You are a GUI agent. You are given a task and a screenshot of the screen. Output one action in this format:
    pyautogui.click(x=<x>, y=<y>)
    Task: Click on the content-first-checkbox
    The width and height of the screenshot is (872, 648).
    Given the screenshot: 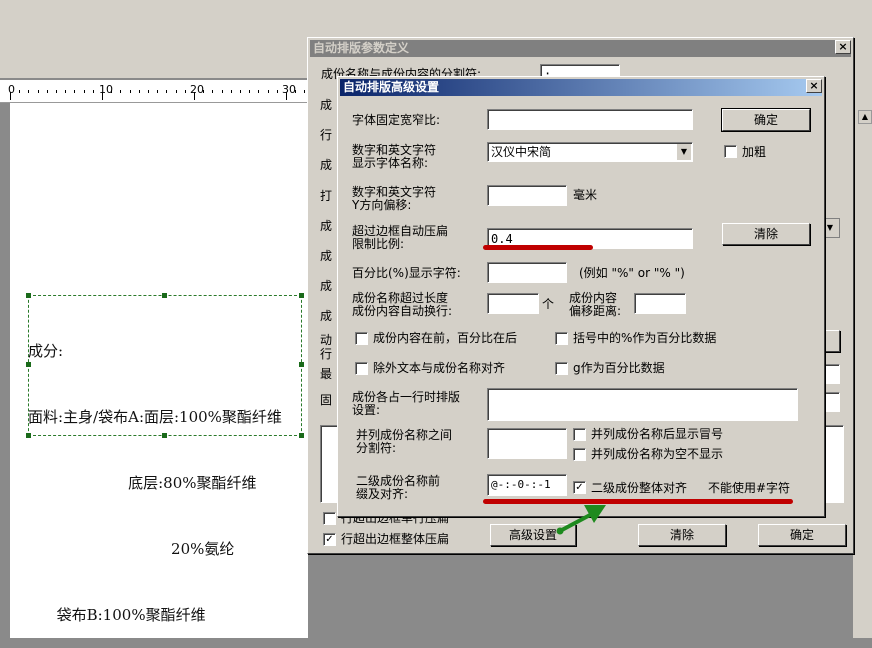 What is the action you would take?
    pyautogui.click(x=361, y=338)
    